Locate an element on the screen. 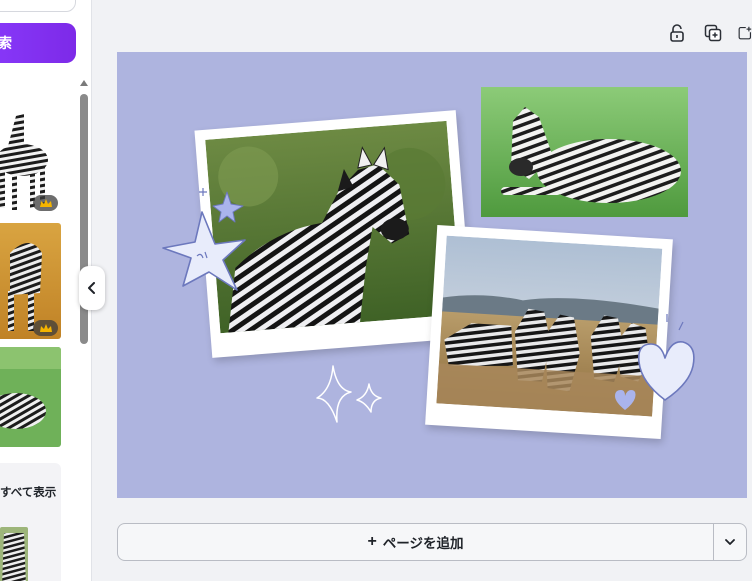 This screenshot has height=581, width=752. add-page-icon is located at coordinates (745, 33).